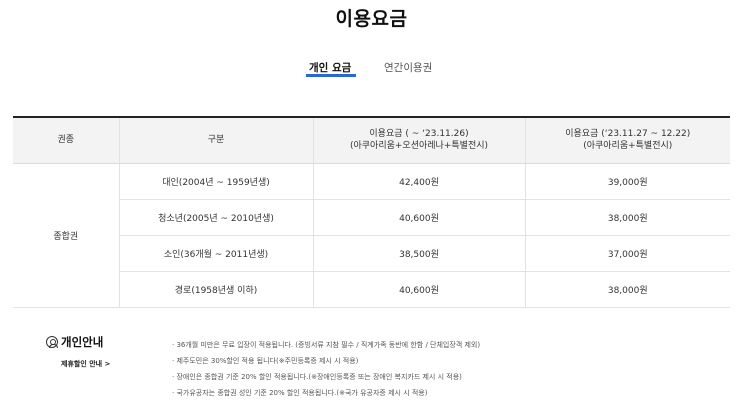 This screenshot has width=743, height=412. What do you see at coordinates (82, 342) in the screenshot?
I see `info-title: 개인안내` at bounding box center [82, 342].